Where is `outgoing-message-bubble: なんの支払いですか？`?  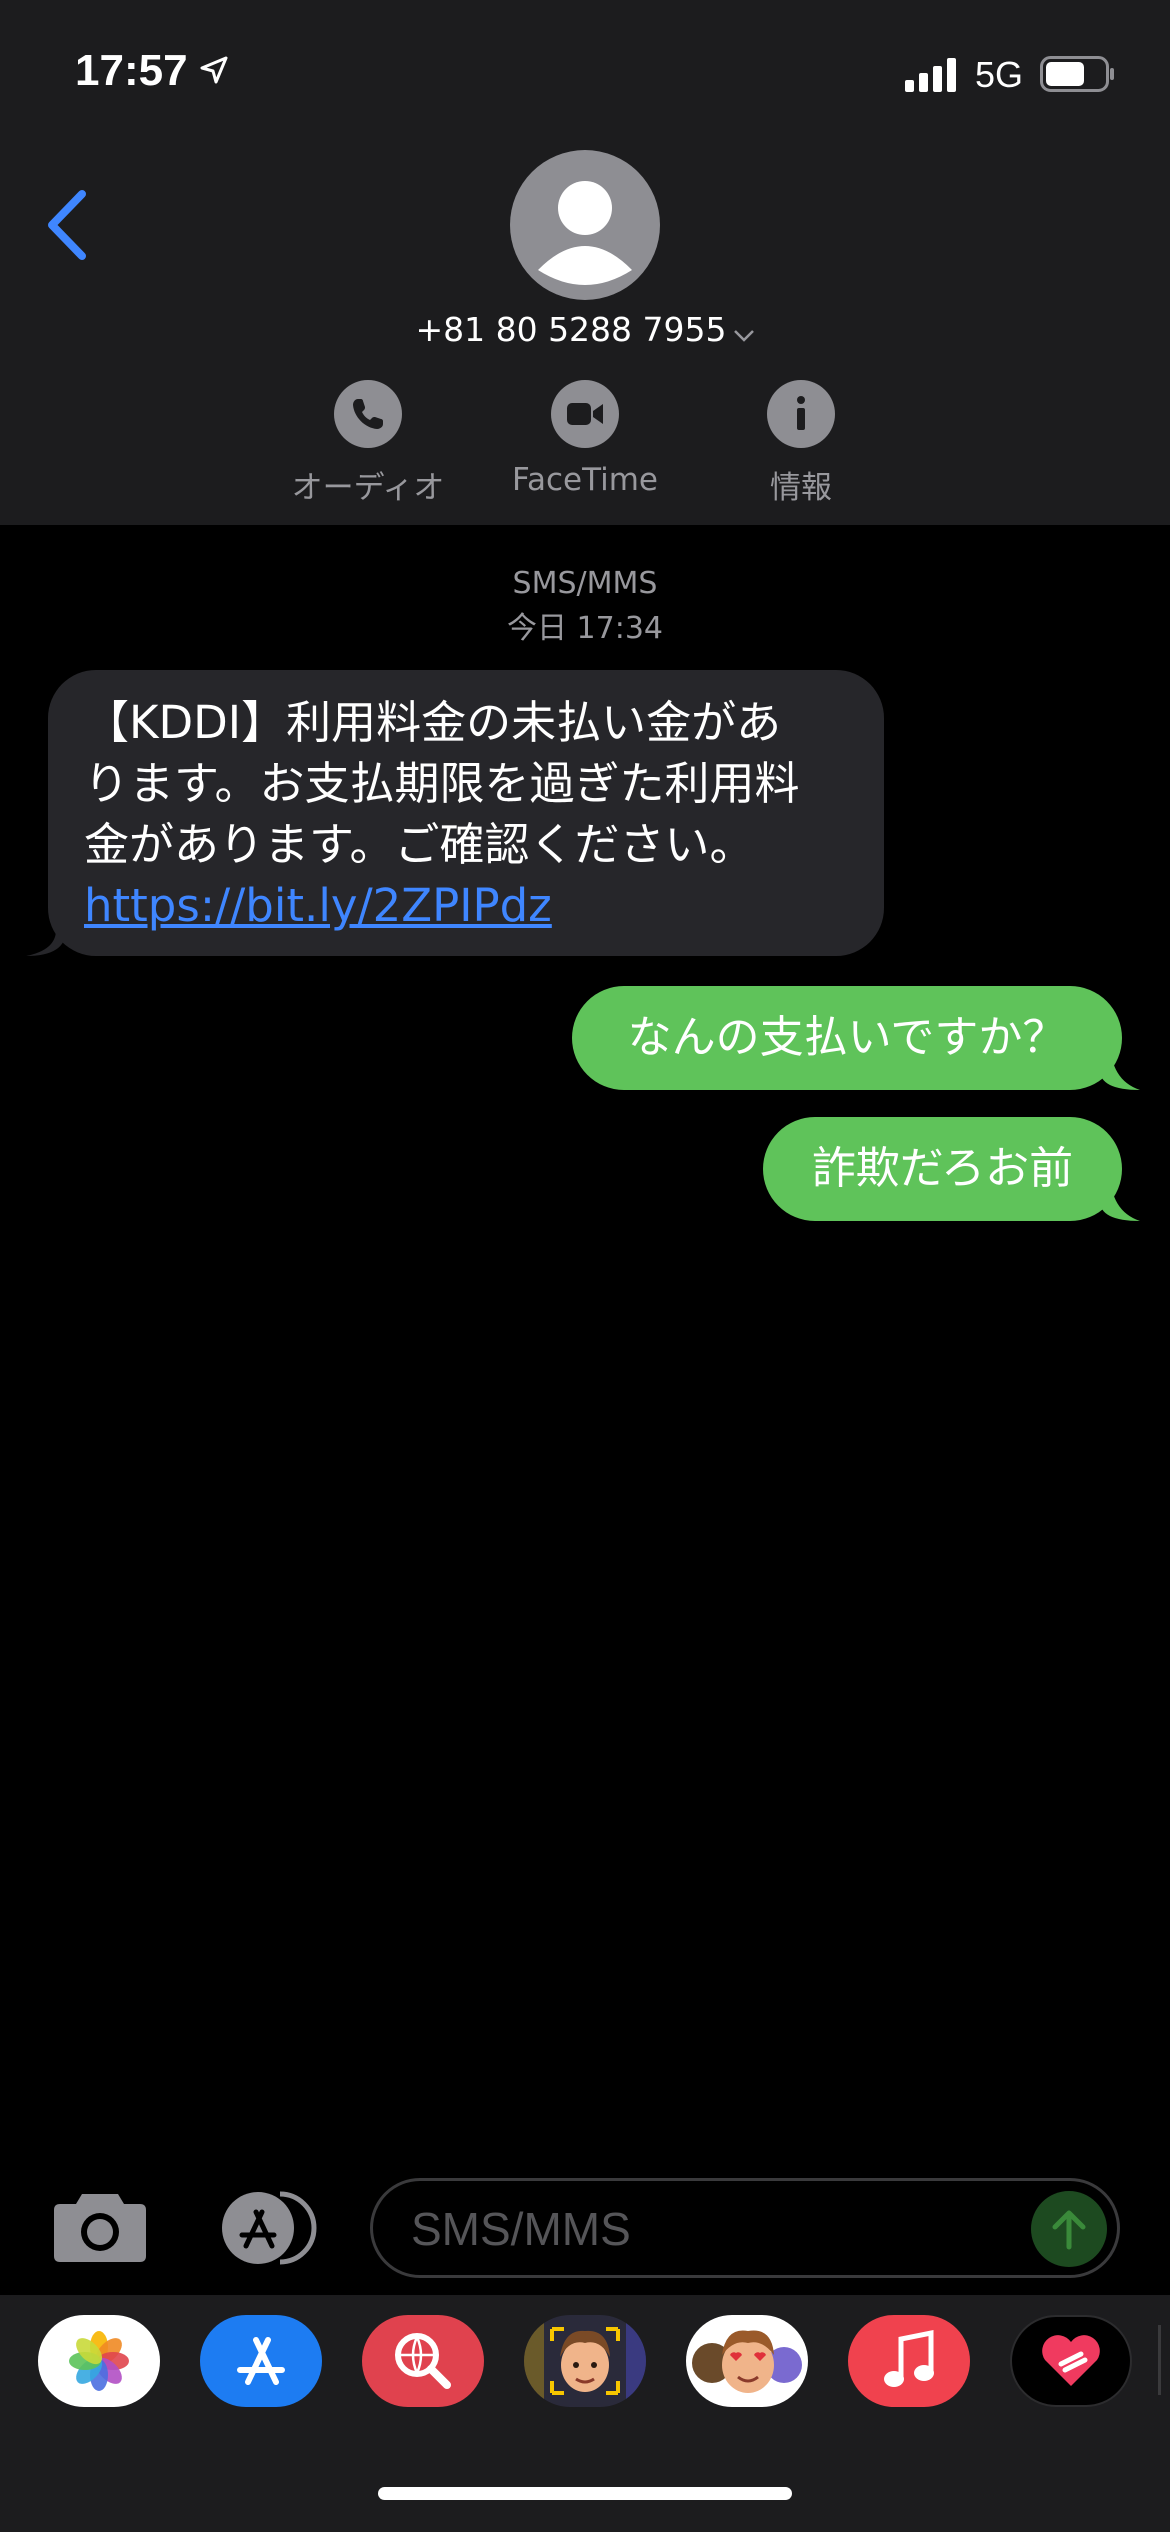 outgoing-message-bubble: なんの支払いですか？ is located at coordinates (847, 1038).